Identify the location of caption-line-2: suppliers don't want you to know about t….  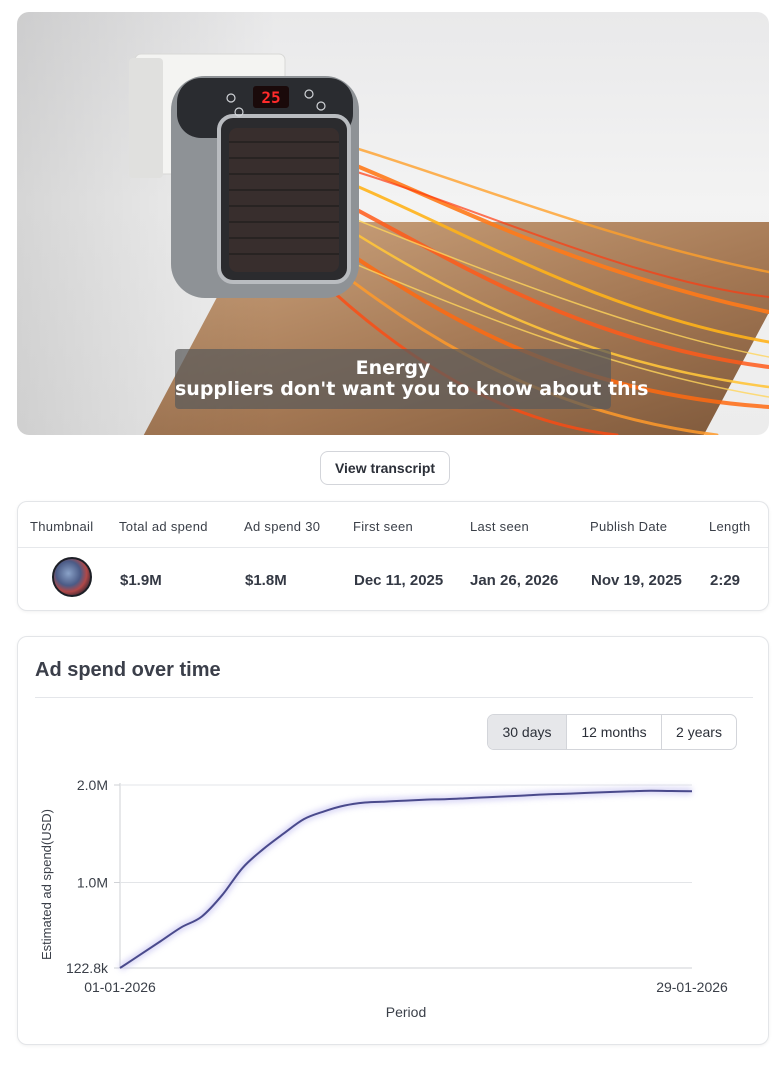
(412, 389).